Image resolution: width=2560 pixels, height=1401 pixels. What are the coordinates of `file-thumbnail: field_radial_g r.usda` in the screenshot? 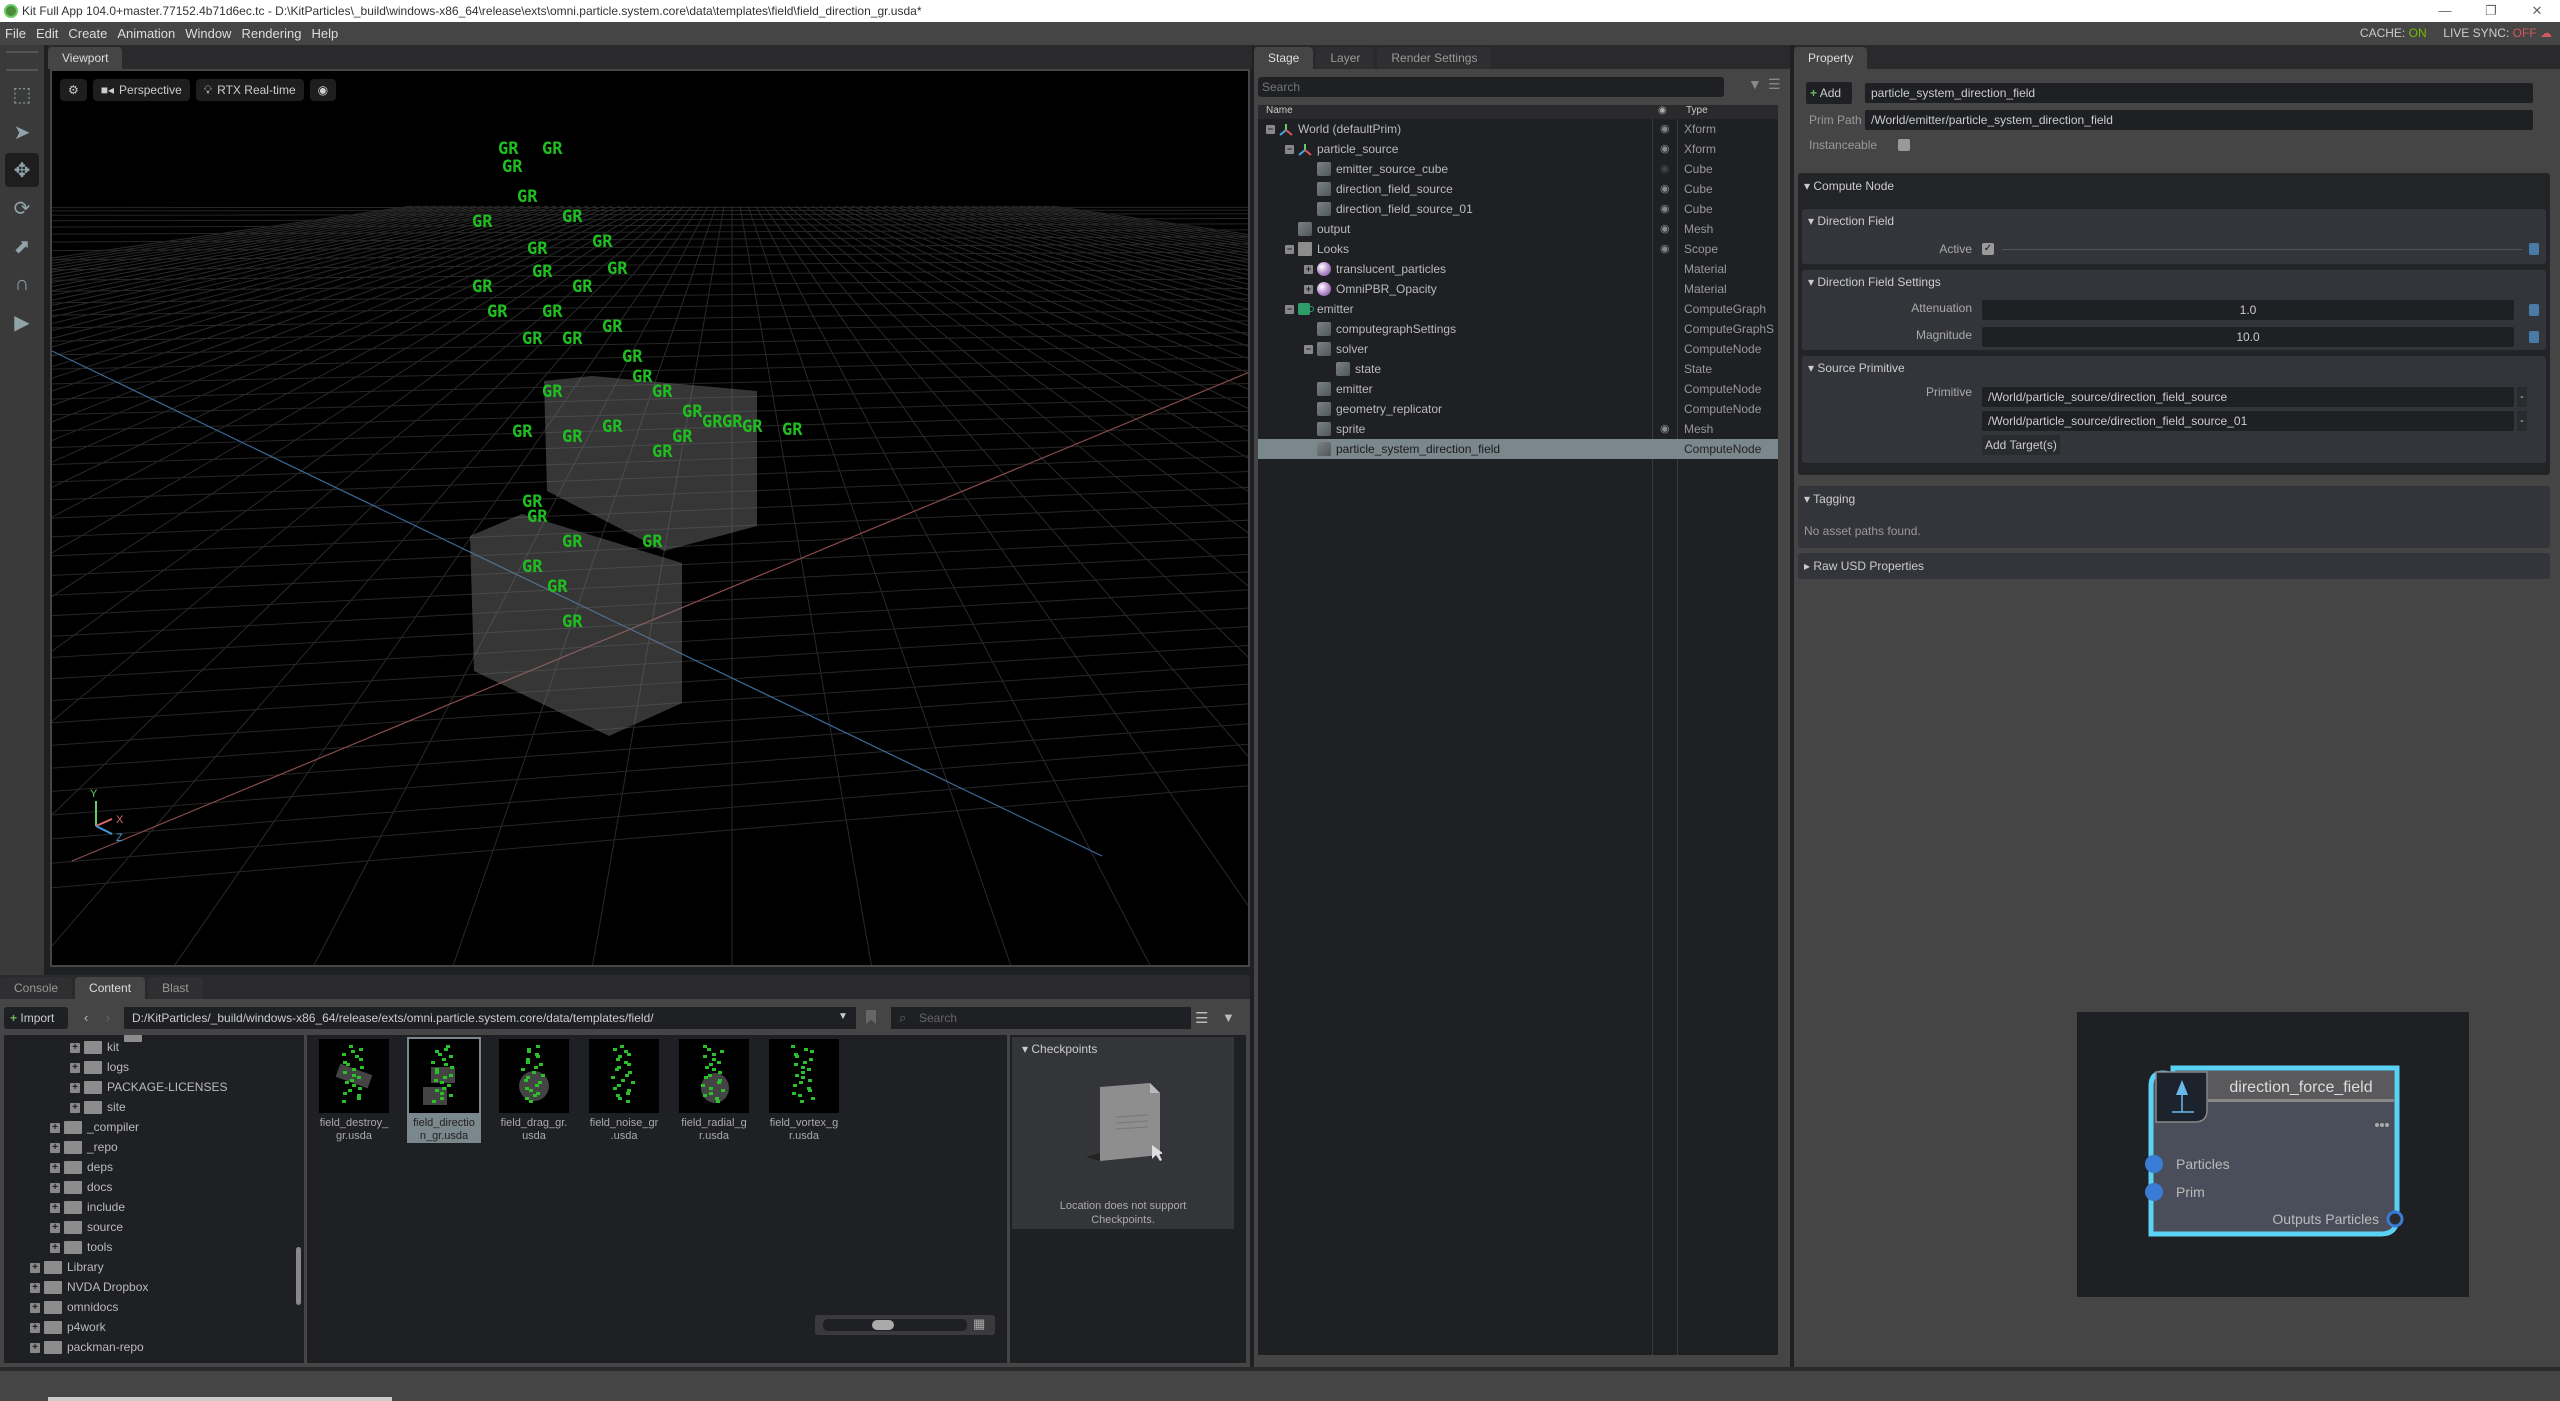 It's located at (714, 1090).